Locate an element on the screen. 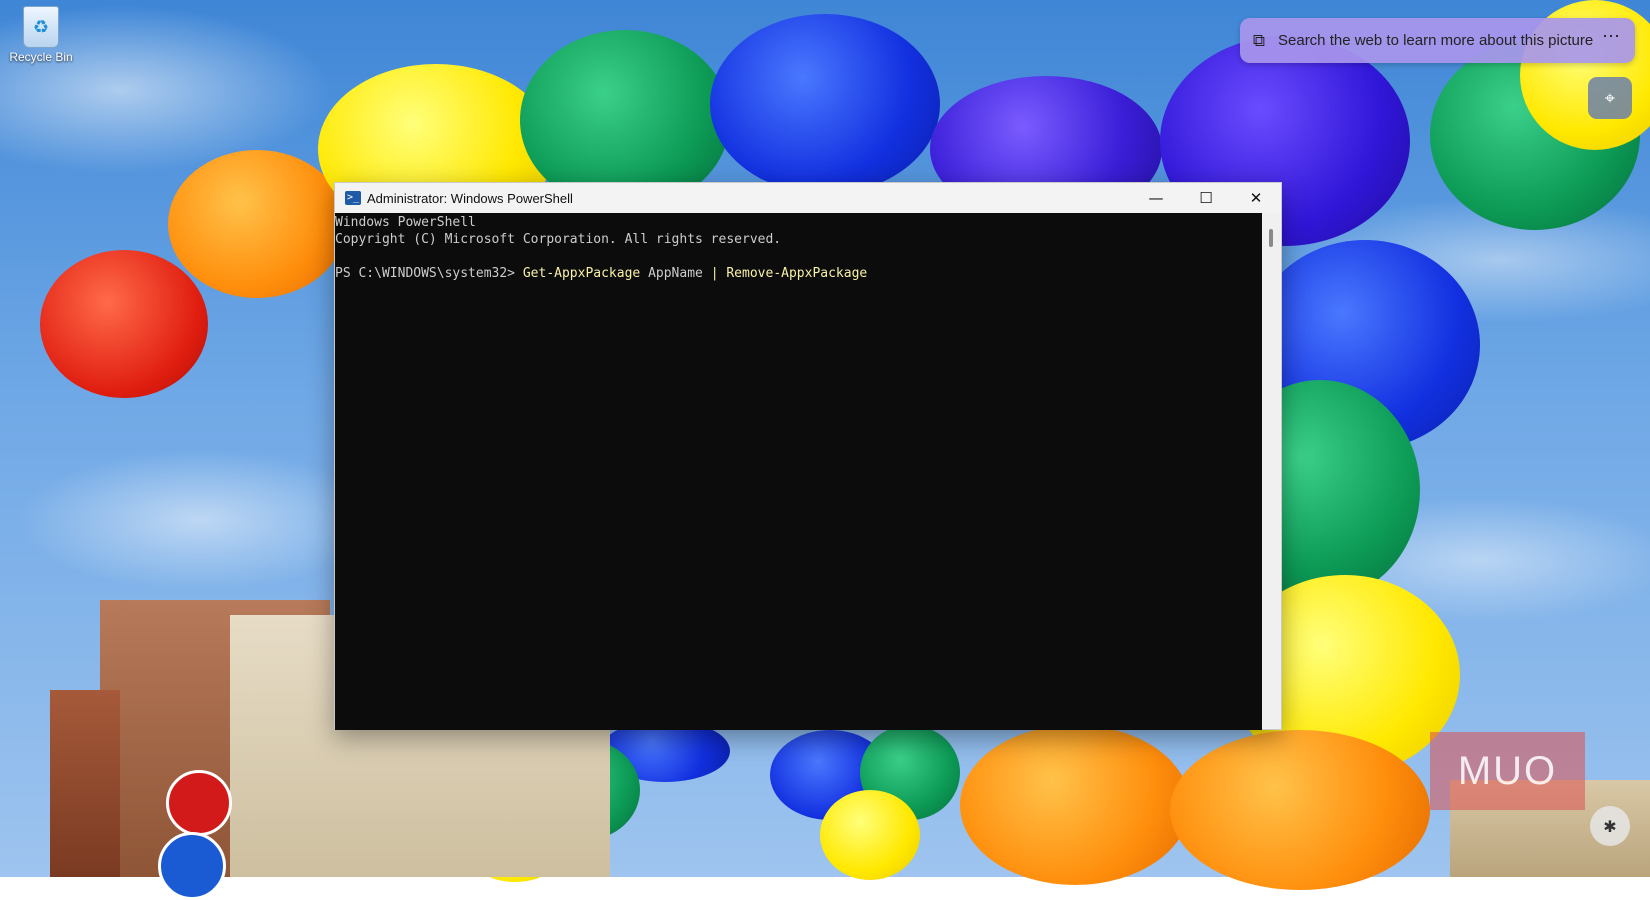 The width and height of the screenshot is (1650, 900). close-icon: ✕ is located at coordinates (1256, 198).